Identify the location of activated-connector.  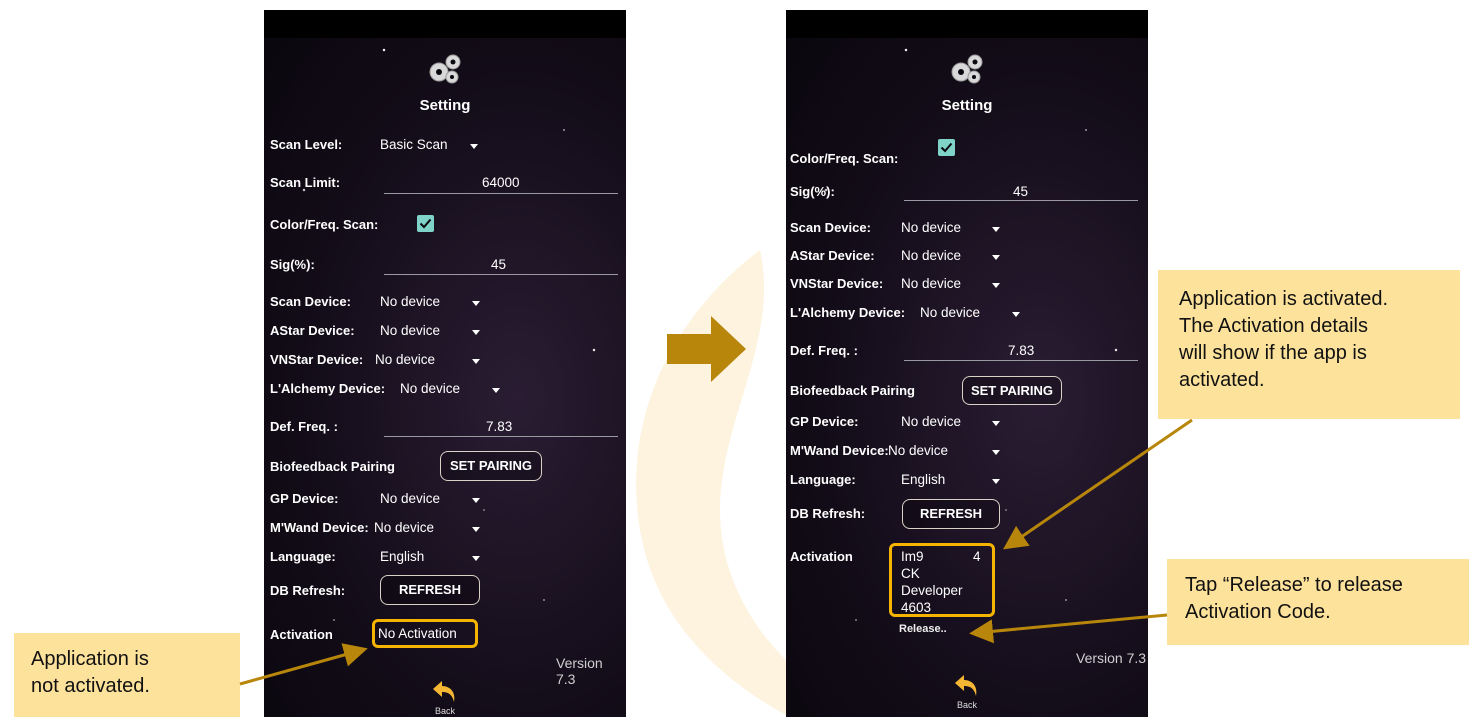
(1098, 484).